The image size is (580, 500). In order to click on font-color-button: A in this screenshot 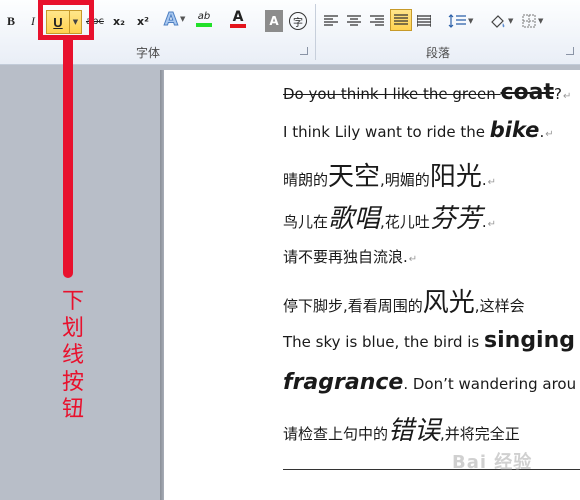, I will do `click(238, 19)`.